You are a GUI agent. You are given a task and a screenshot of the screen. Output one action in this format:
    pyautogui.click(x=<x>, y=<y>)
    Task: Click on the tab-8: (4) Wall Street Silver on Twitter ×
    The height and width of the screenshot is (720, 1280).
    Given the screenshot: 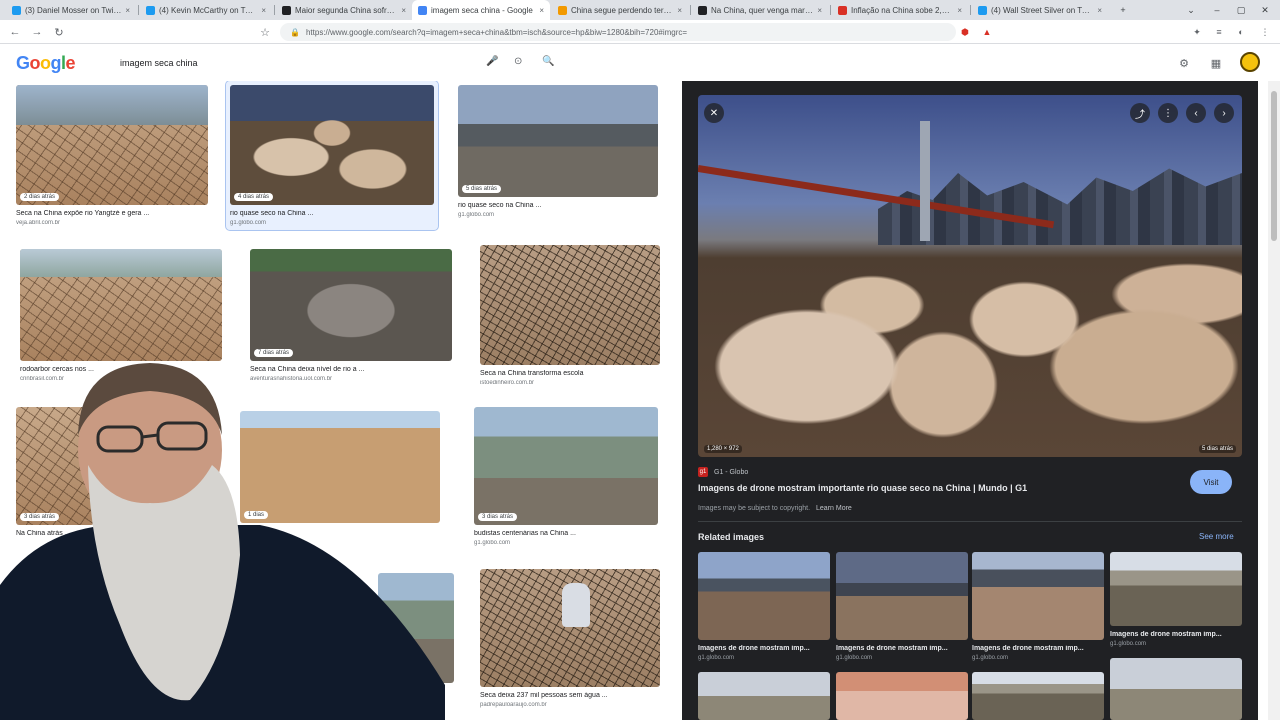 What is the action you would take?
    pyautogui.click(x=1040, y=10)
    